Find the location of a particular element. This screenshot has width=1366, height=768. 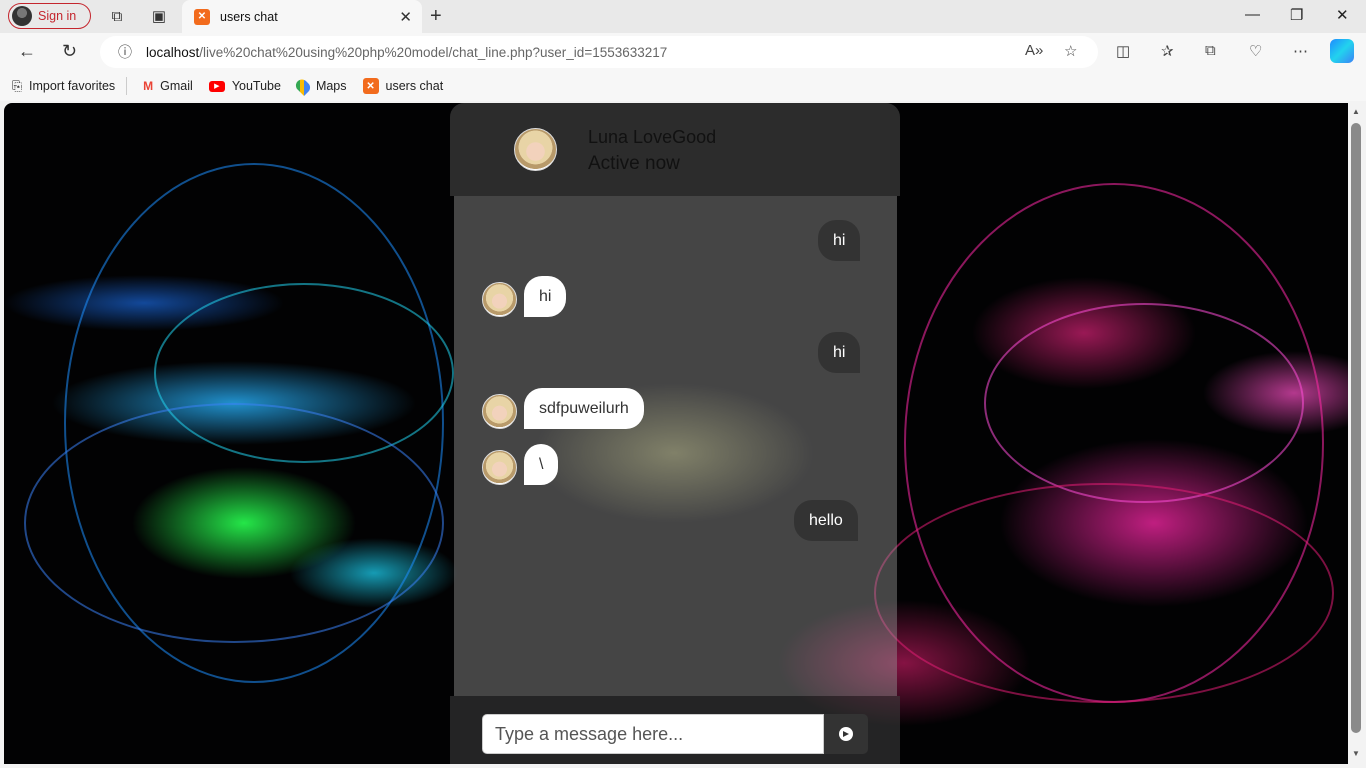

contact-status: Active now is located at coordinates (634, 163).